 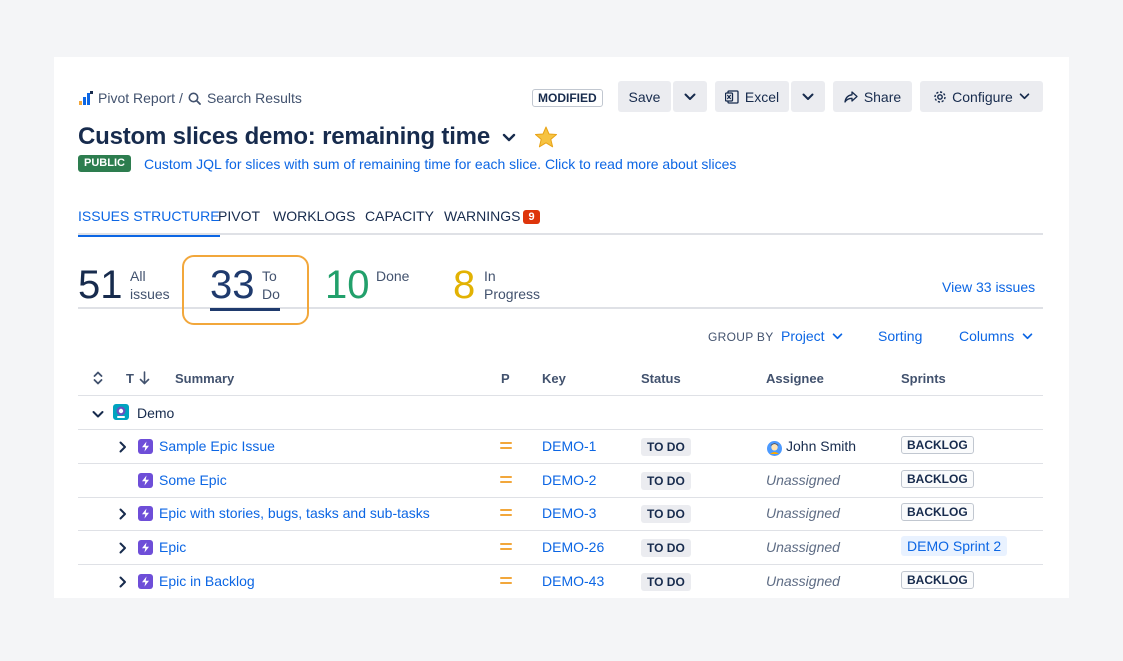 I want to click on group-name: Demo, so click(x=156, y=413).